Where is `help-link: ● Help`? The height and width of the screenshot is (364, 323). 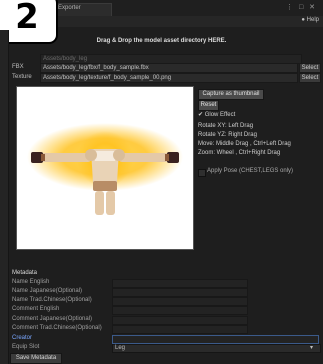 help-link: ● Help is located at coordinates (310, 20).